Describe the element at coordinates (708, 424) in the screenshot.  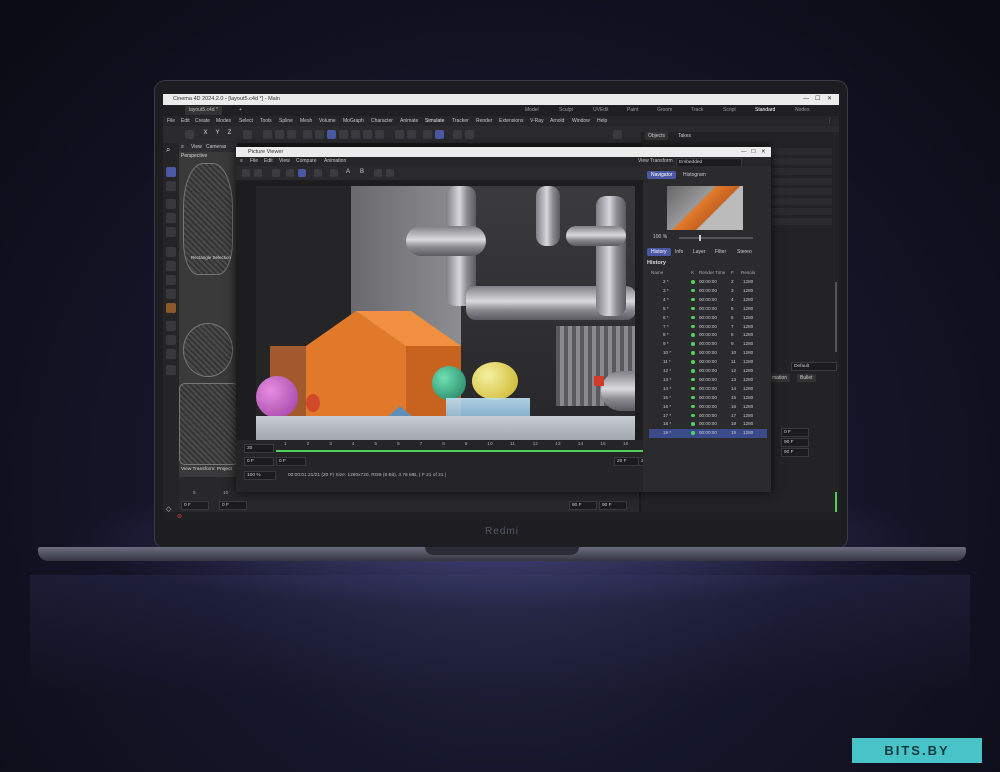
I see `history-row: 18 * 00:00:00 18 1280` at that location.